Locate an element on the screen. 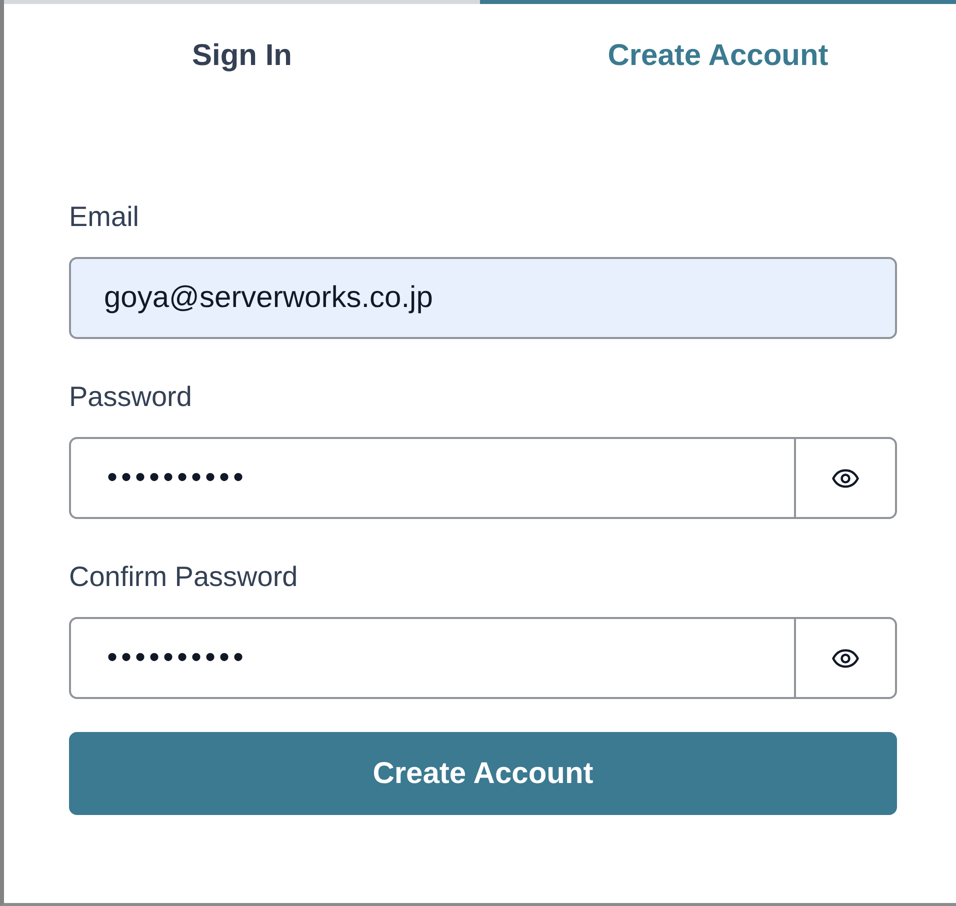 The width and height of the screenshot is (956, 906). field-label: Email is located at coordinates (104, 217).